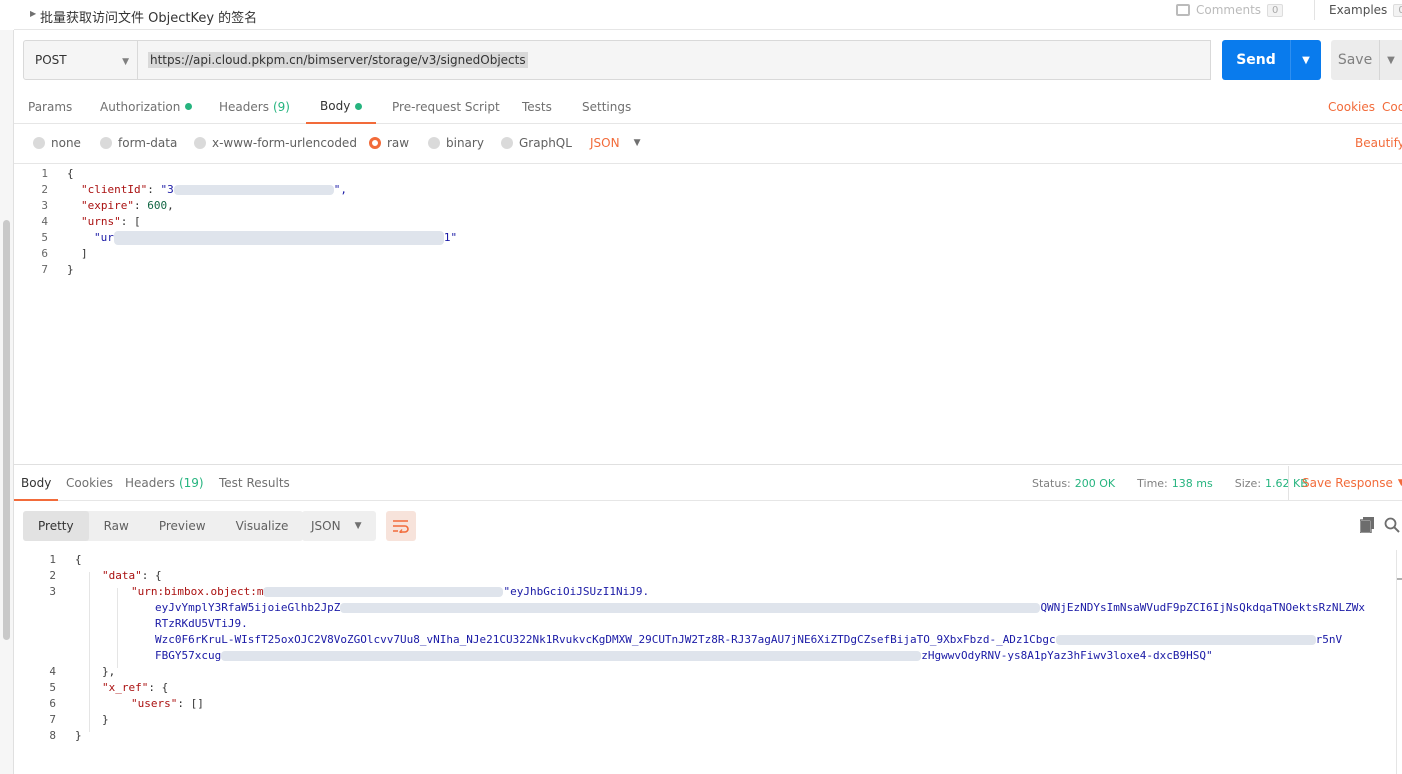 This screenshot has height=774, width=1402. I want to click on method-select: POST ▼, so click(80, 60).